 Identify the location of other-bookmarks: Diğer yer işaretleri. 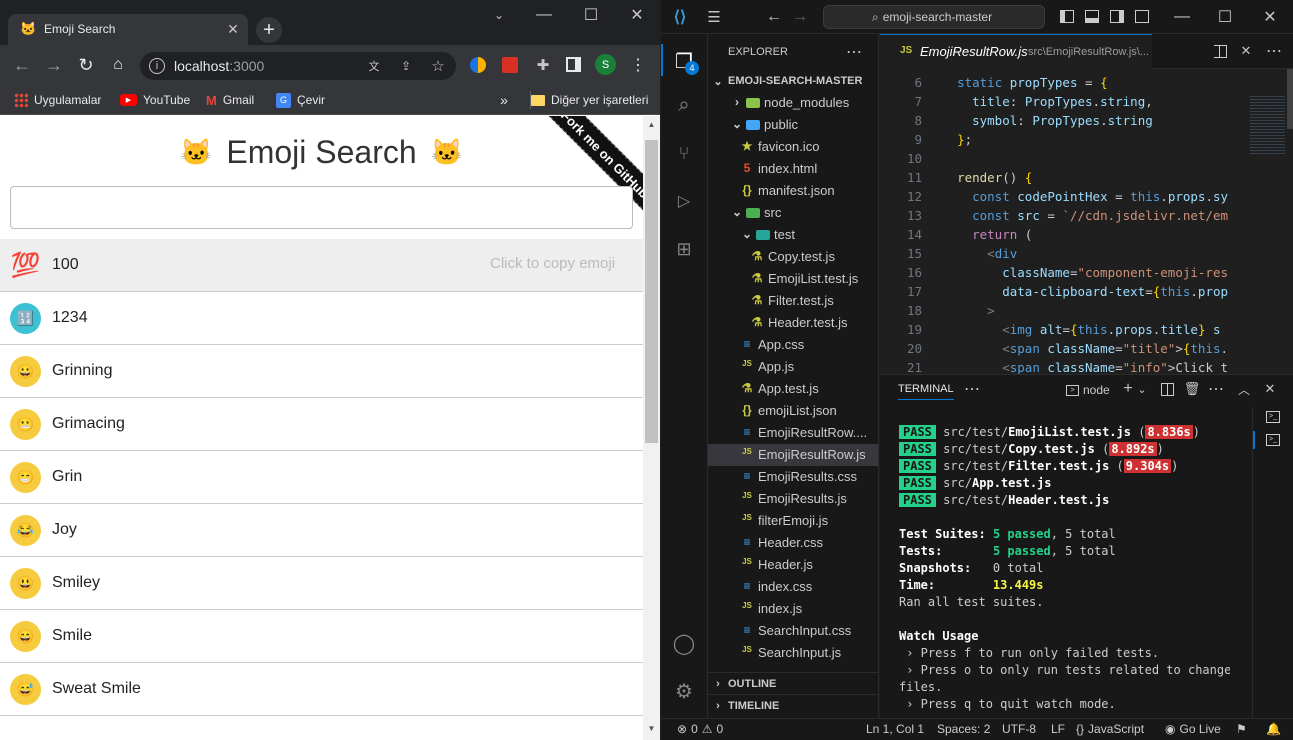
(589, 100).